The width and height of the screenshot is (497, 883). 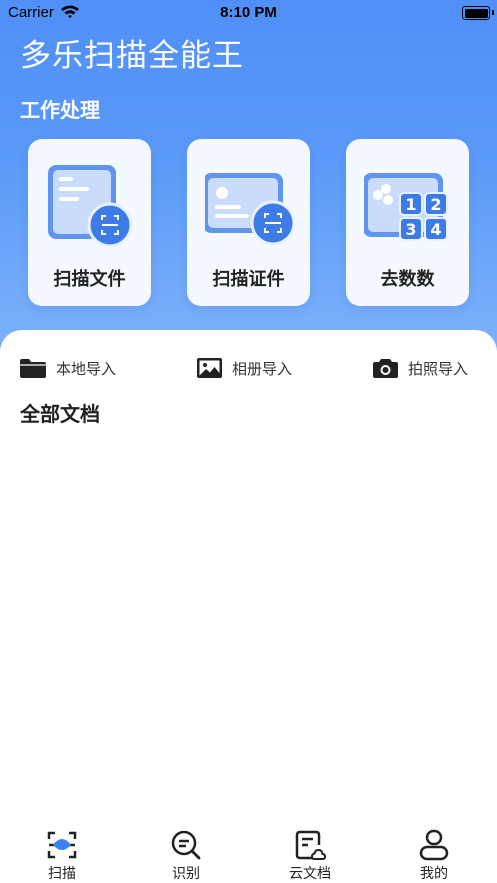 What do you see at coordinates (434, 845) in the screenshot?
I see `user-profile-icon` at bounding box center [434, 845].